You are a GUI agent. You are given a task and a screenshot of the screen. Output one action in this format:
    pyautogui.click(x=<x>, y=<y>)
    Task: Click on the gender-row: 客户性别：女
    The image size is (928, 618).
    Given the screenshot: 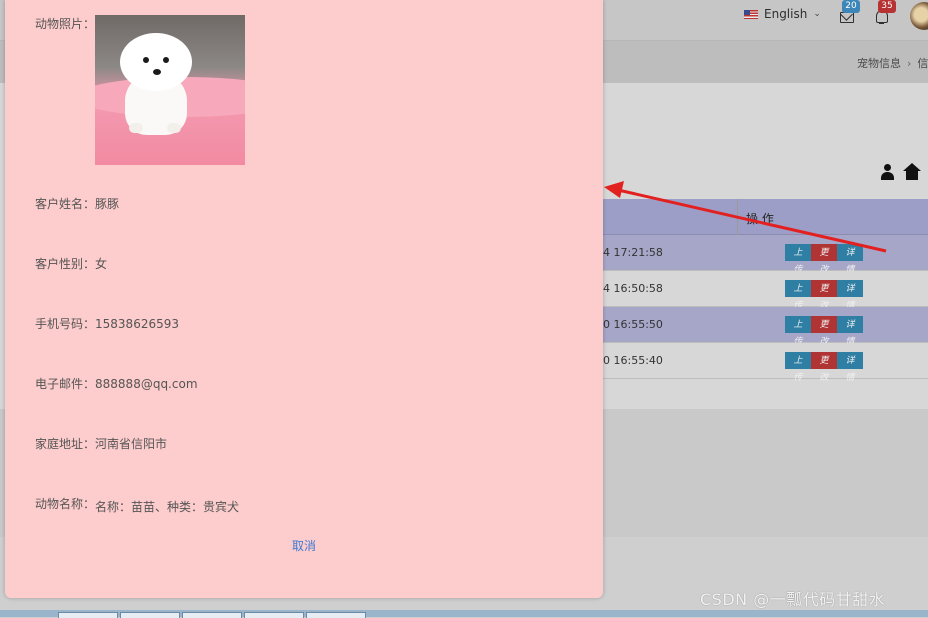 What is the action you would take?
    pyautogui.click(x=71, y=263)
    